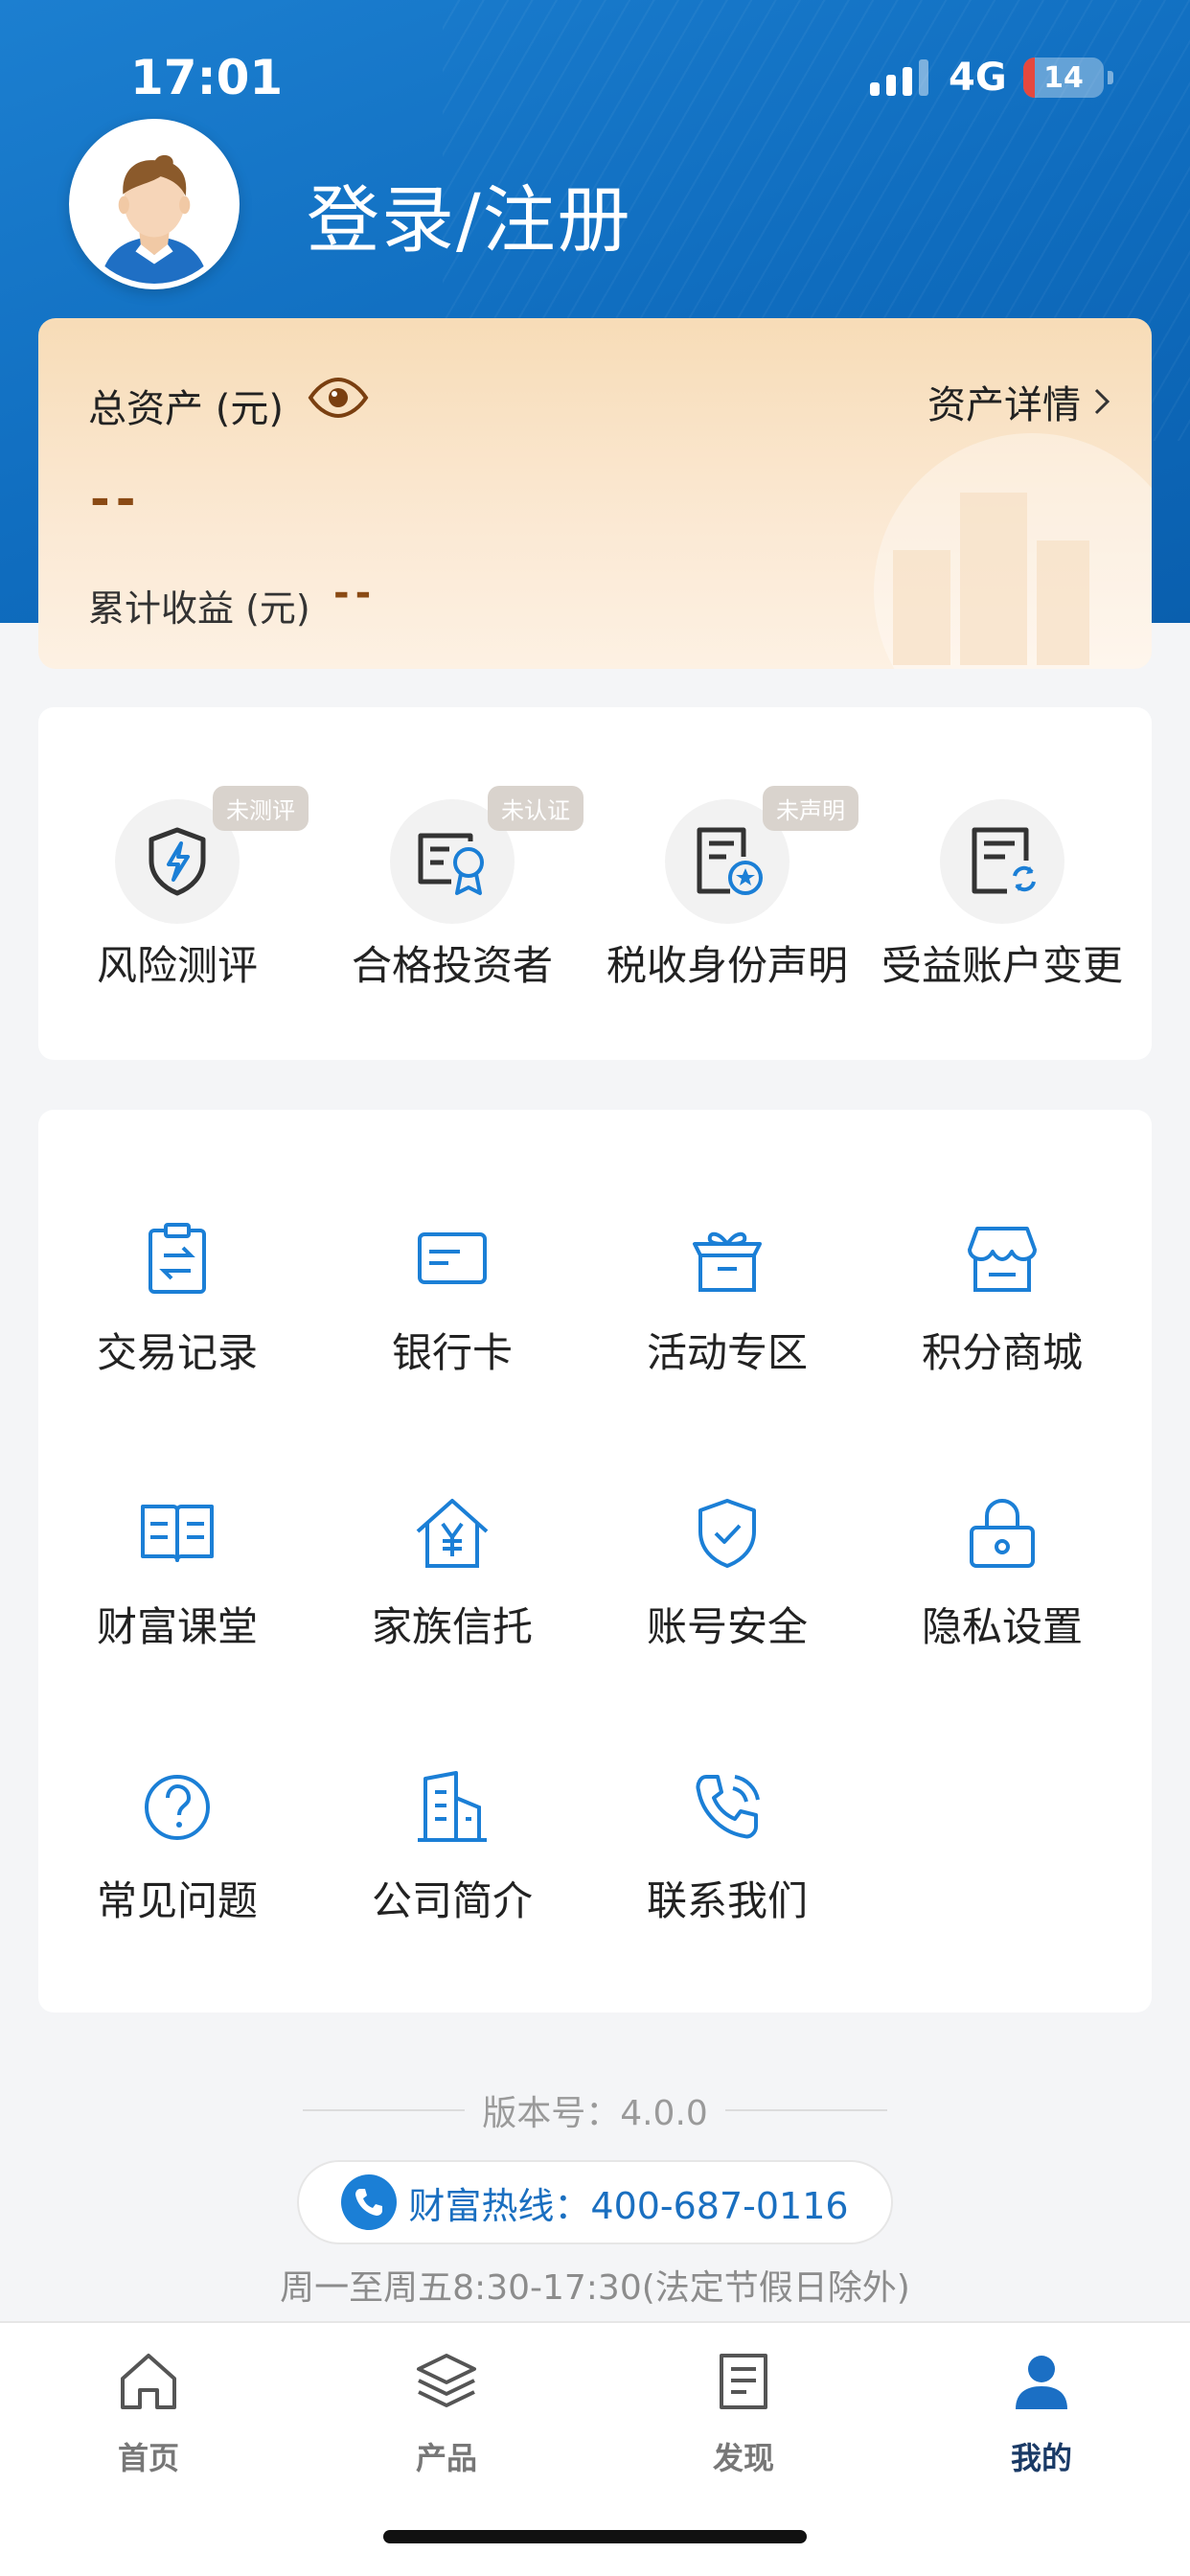  Describe the element at coordinates (178, 861) in the screenshot. I see `shield-lightning-icon` at that location.